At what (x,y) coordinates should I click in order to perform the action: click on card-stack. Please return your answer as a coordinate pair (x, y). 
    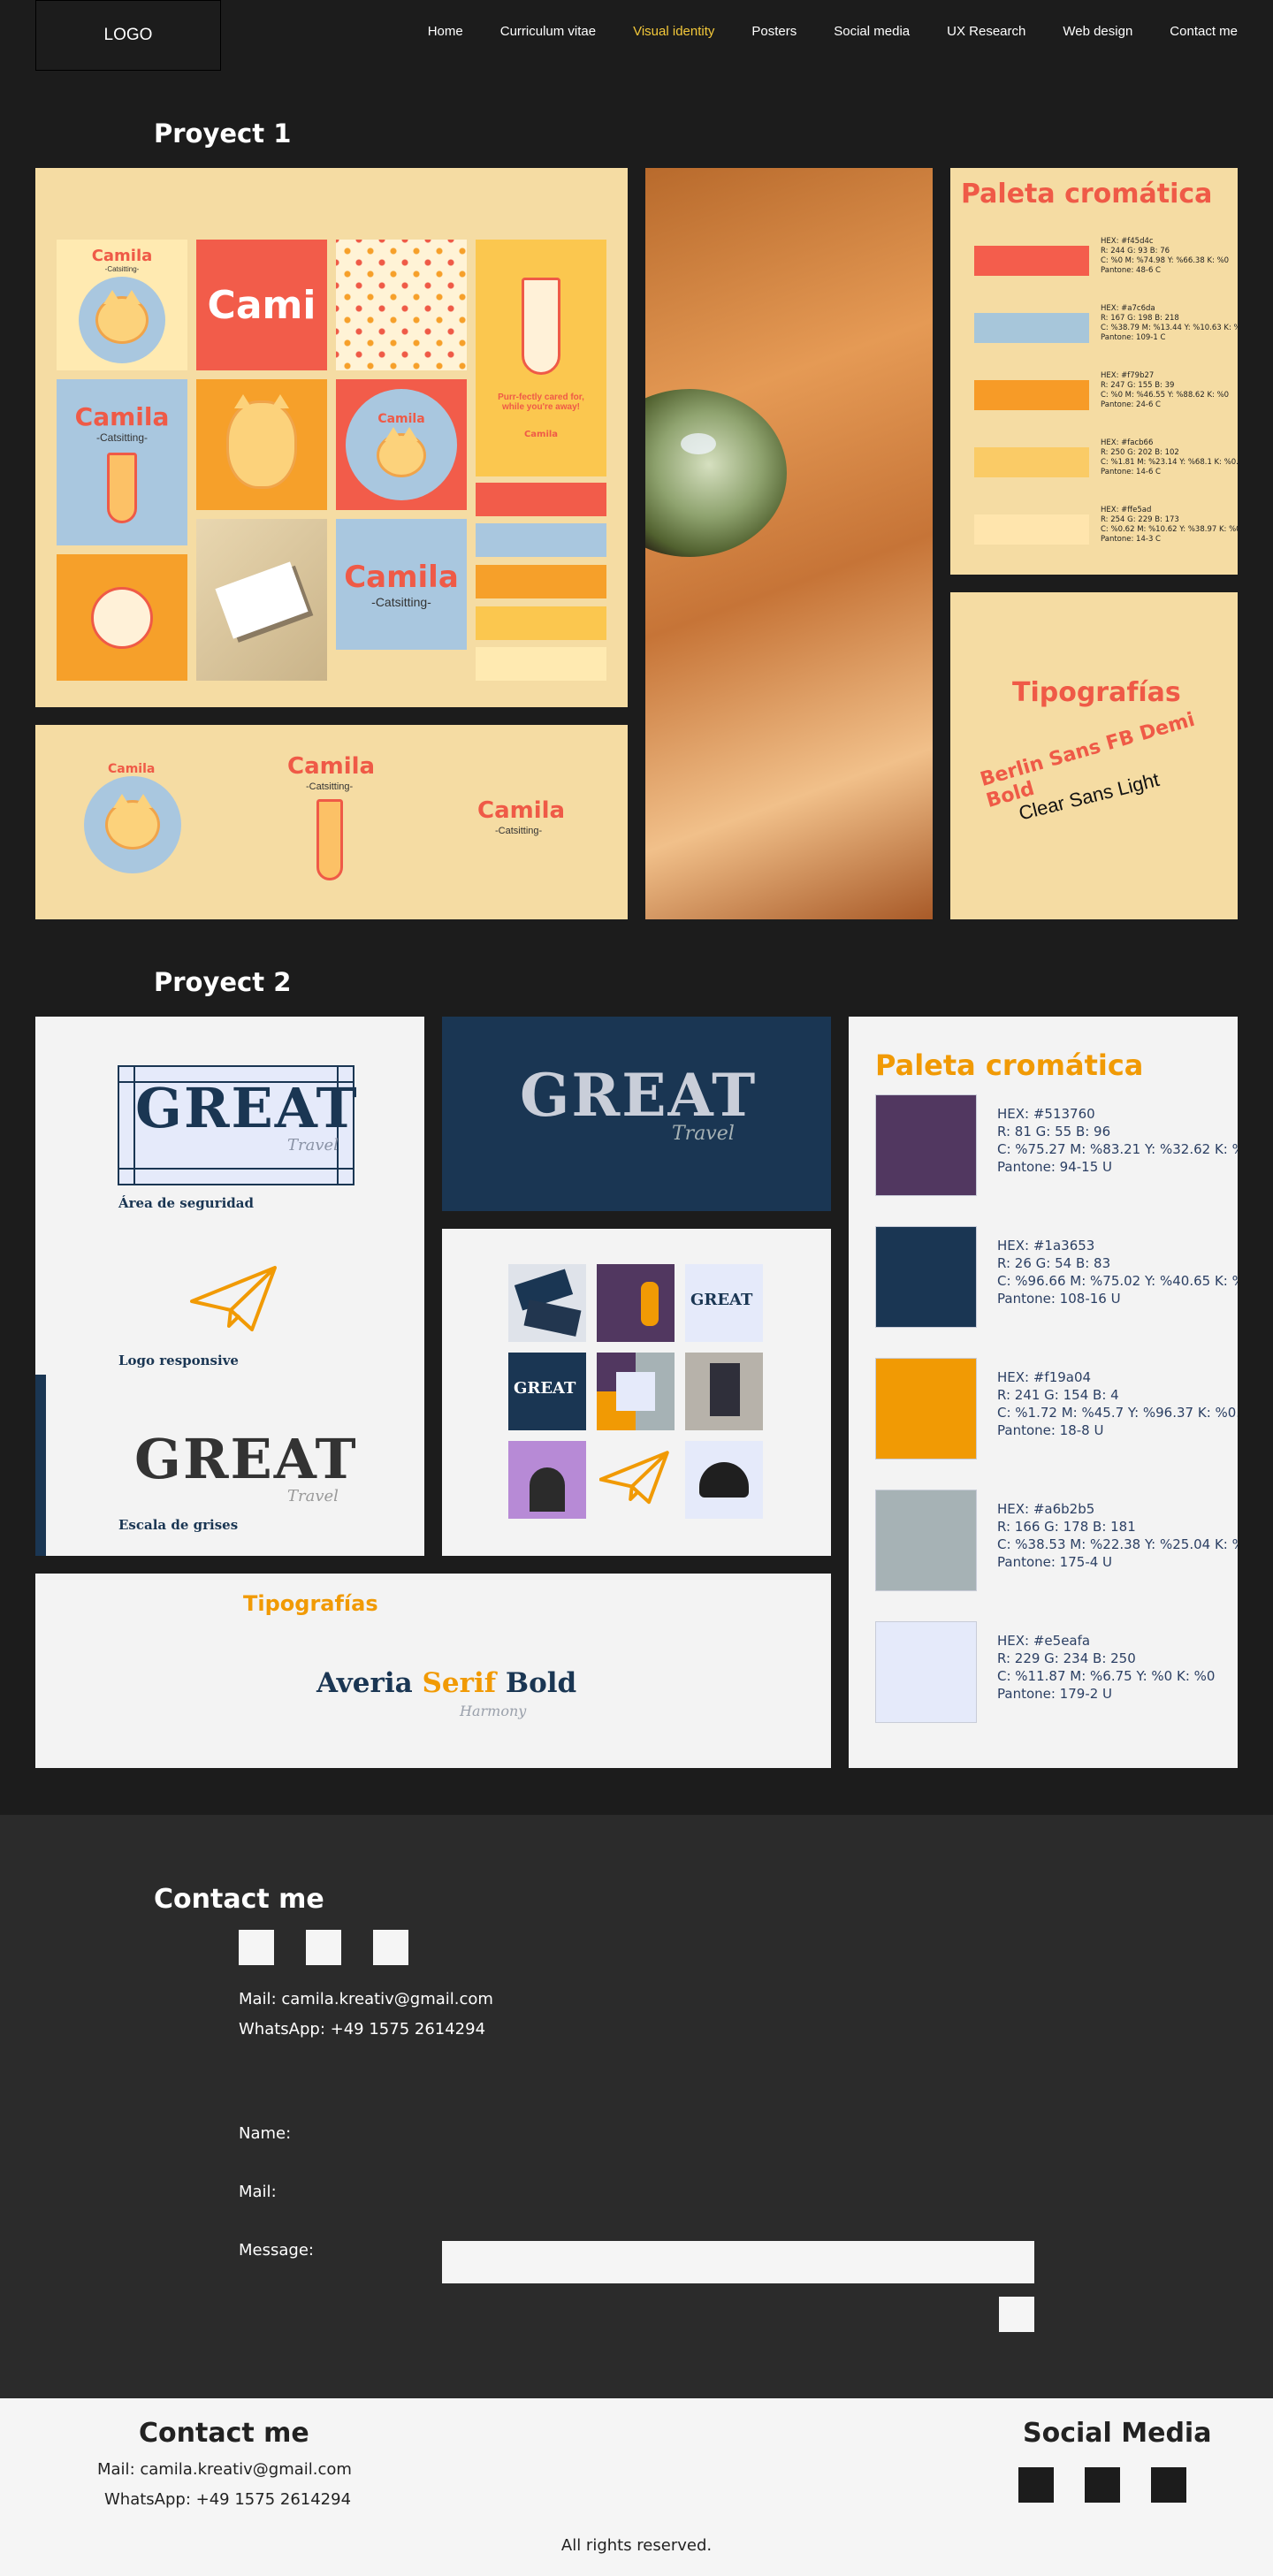
    Looking at the image, I should click on (262, 599).